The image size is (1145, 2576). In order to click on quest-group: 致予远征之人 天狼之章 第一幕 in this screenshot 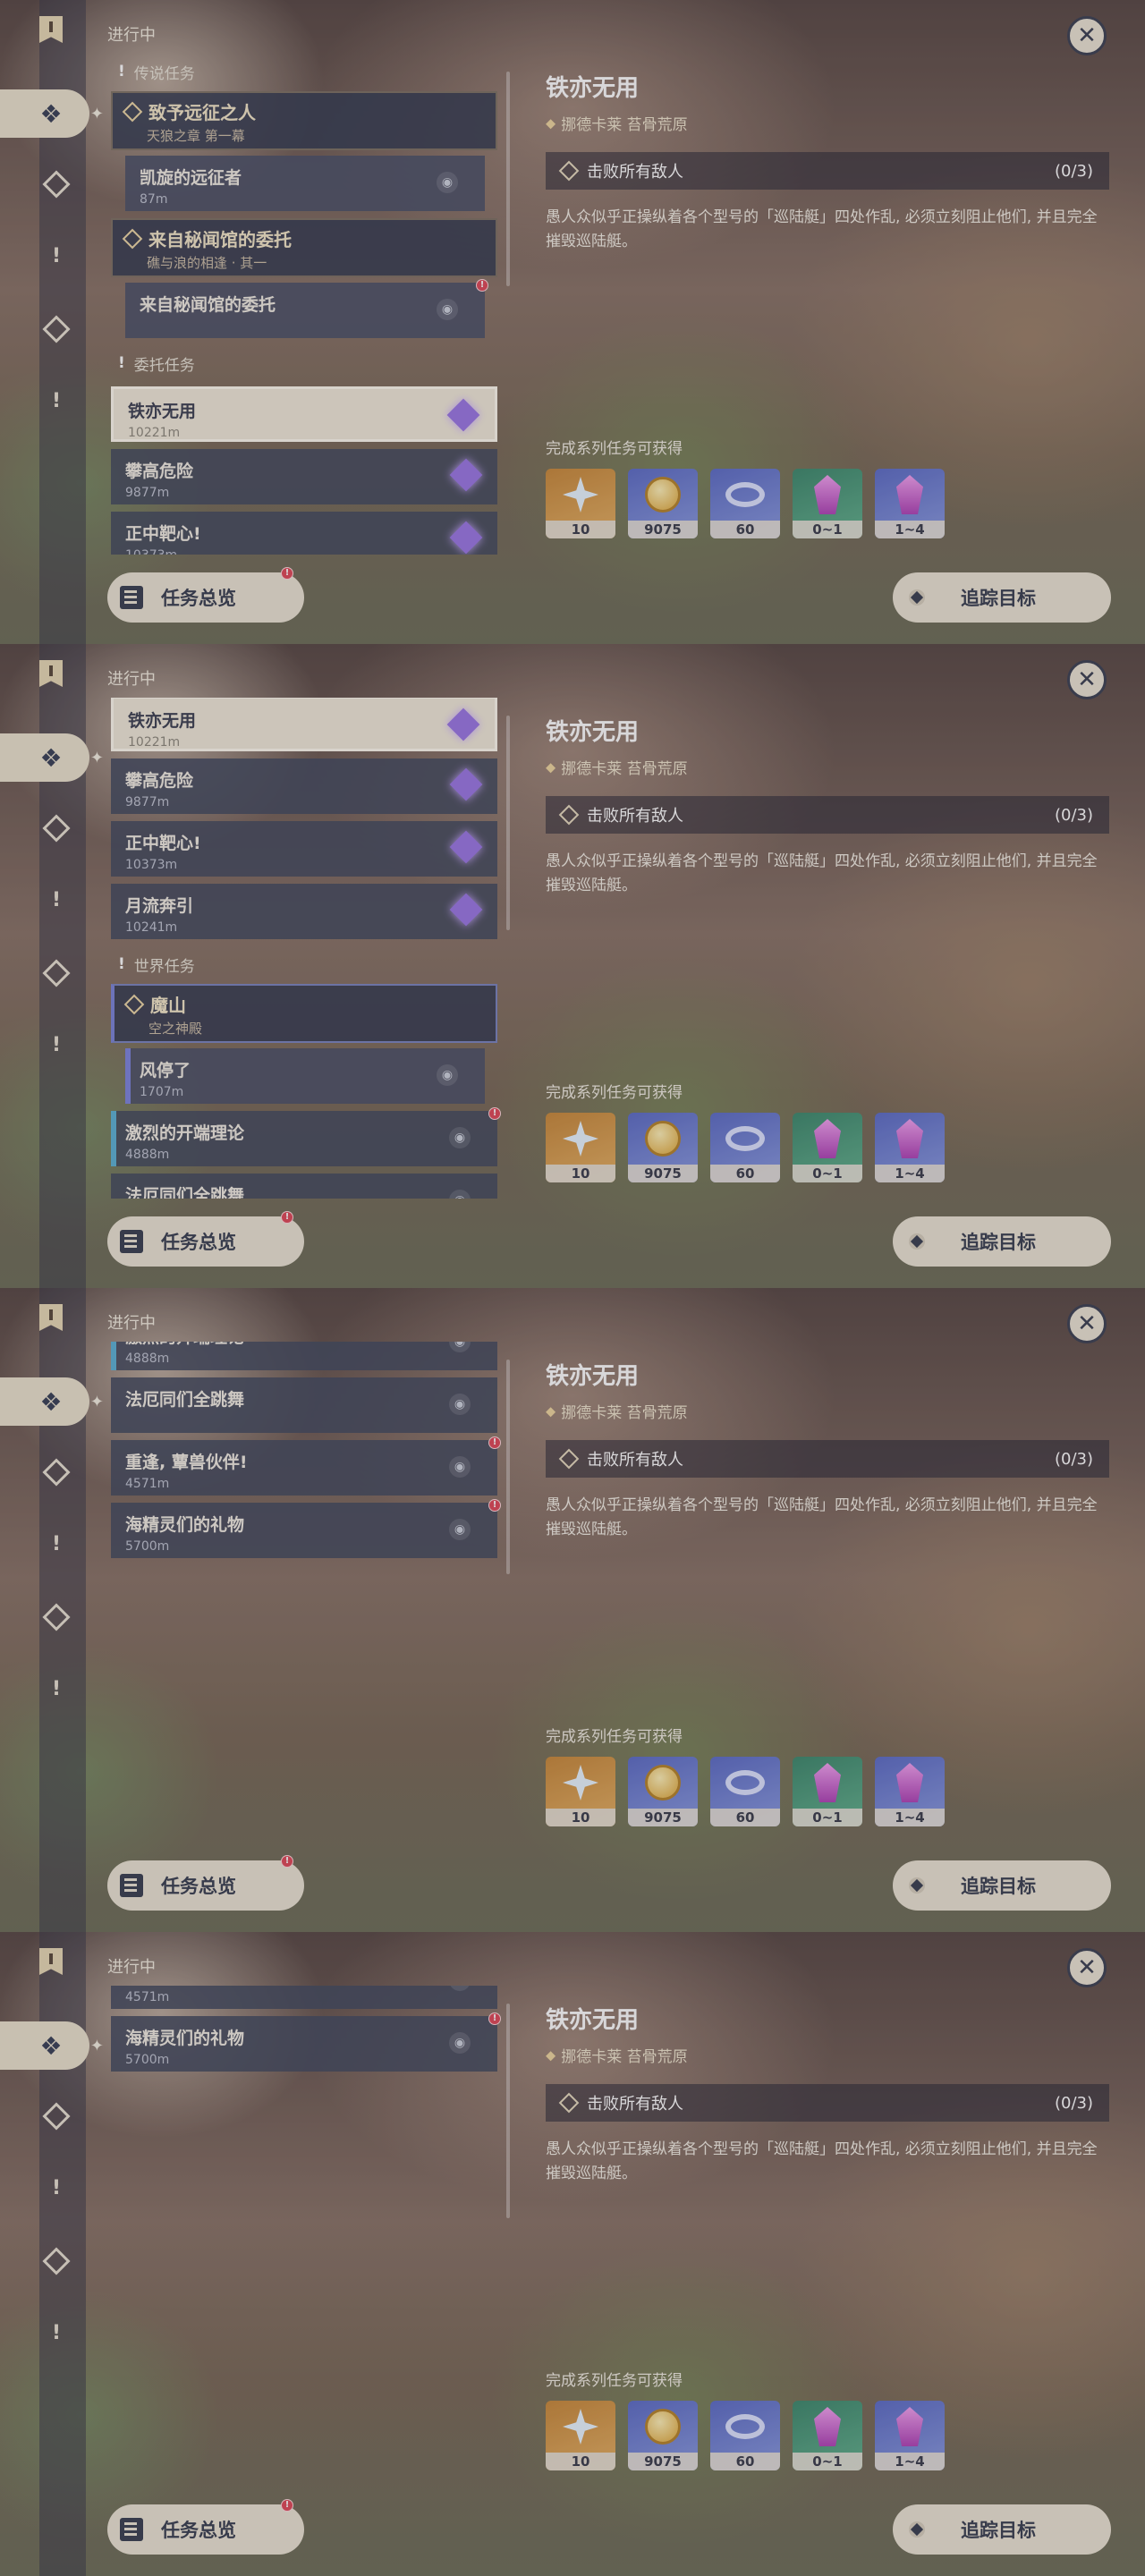, I will do `click(304, 120)`.